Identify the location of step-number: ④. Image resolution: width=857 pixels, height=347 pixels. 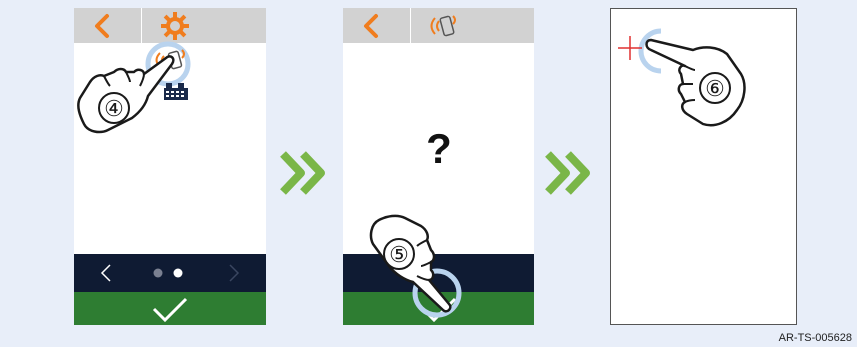
(114, 108).